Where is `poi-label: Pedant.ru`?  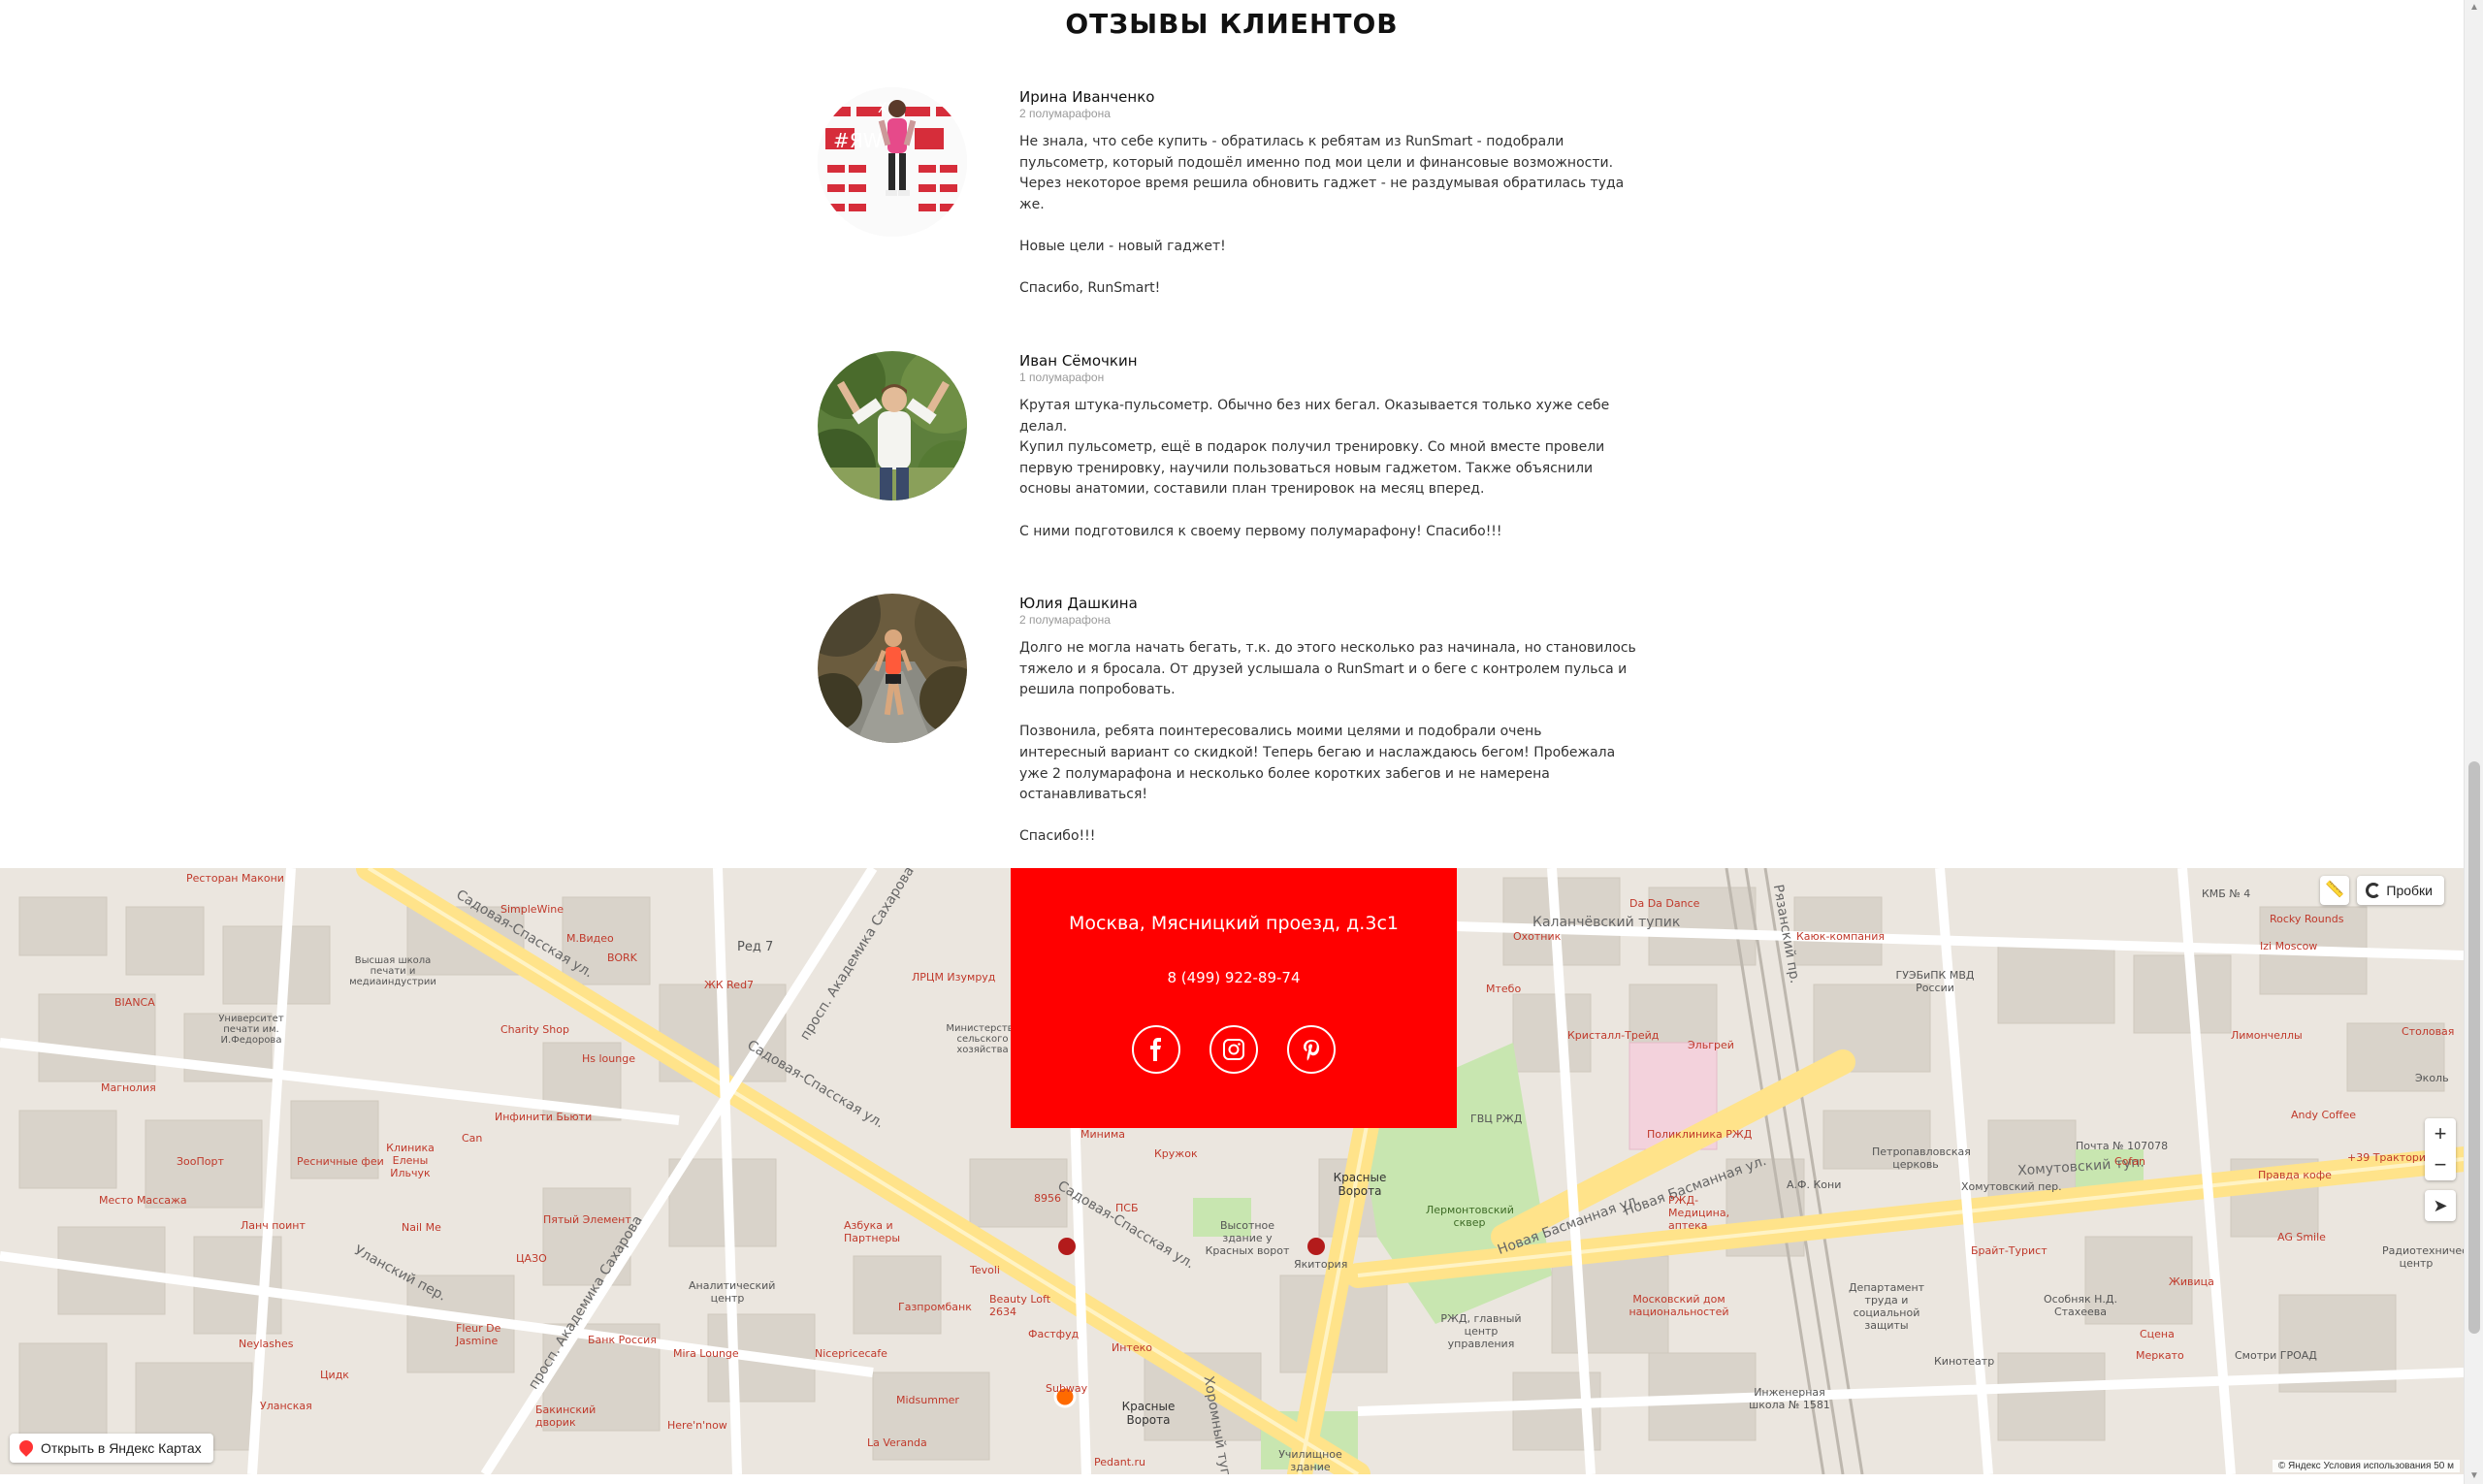
poi-label: Pedant.ru is located at coordinates (1120, 1462).